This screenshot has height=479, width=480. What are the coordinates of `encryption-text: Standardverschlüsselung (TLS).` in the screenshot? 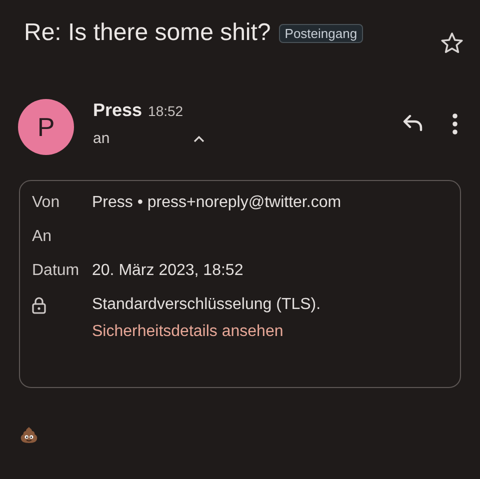 It's located at (206, 304).